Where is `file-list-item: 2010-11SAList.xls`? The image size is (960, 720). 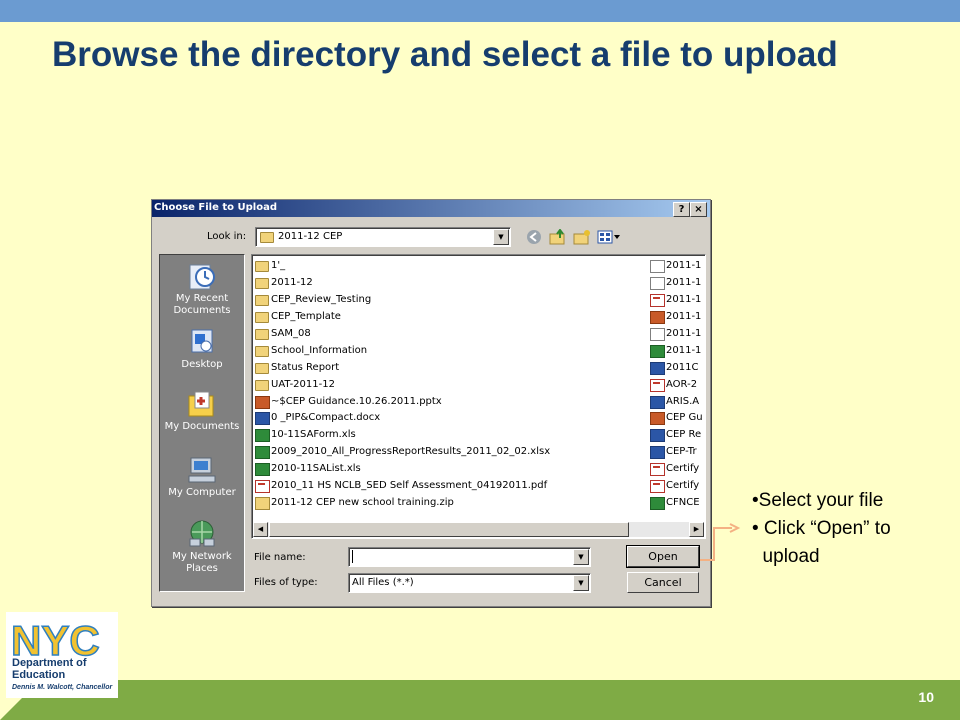
file-list-item: 2010-11SAList.xls is located at coordinates (449, 468).